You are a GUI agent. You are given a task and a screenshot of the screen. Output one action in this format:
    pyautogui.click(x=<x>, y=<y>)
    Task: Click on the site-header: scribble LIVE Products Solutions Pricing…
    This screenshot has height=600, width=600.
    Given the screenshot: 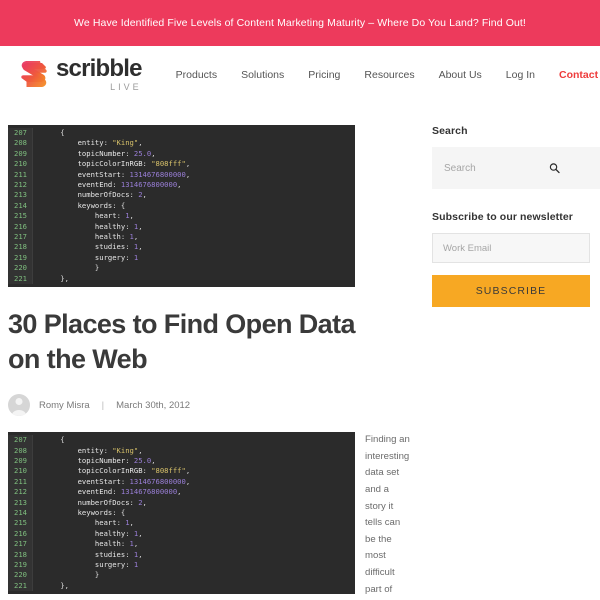 What is the action you would take?
    pyautogui.click(x=300, y=74)
    